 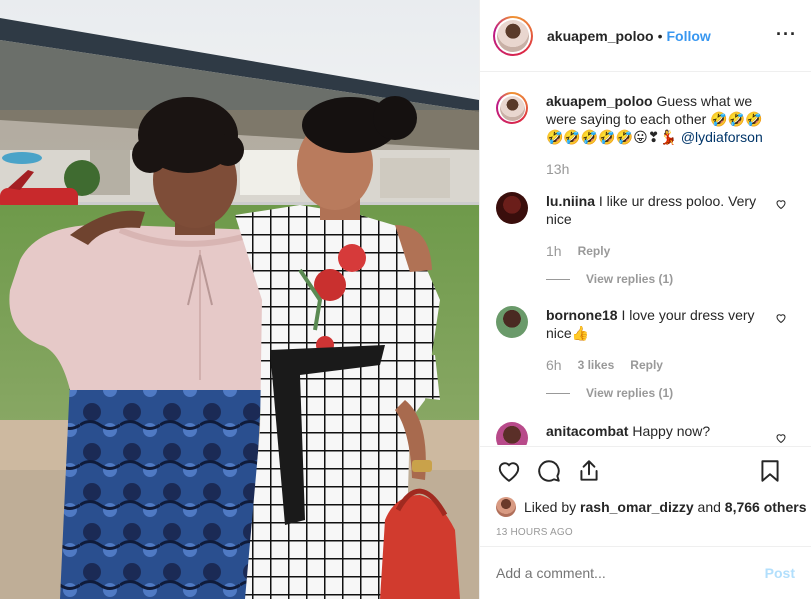 I want to click on posted-time: 13 HOURS AGO, so click(x=645, y=532).